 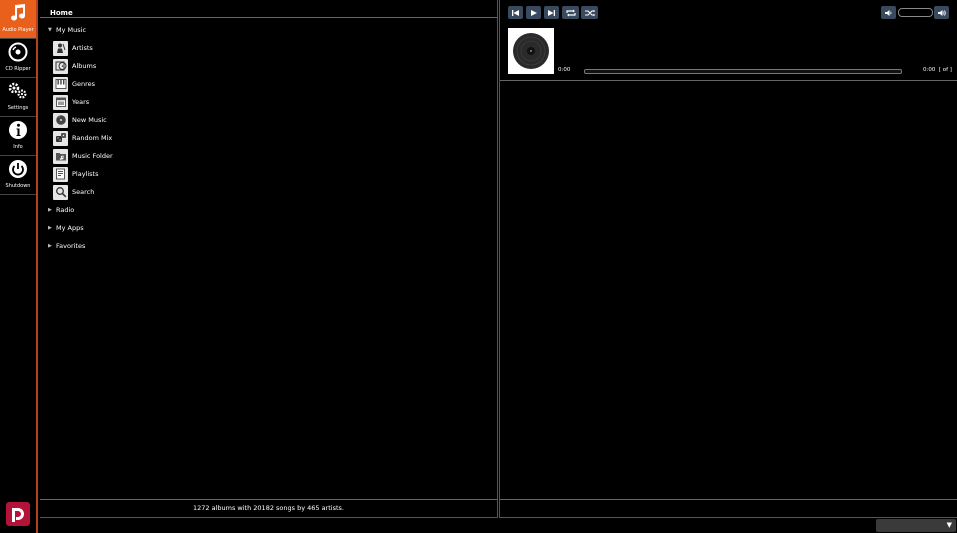 I want to click on library-item-label: Artists, so click(x=82, y=48).